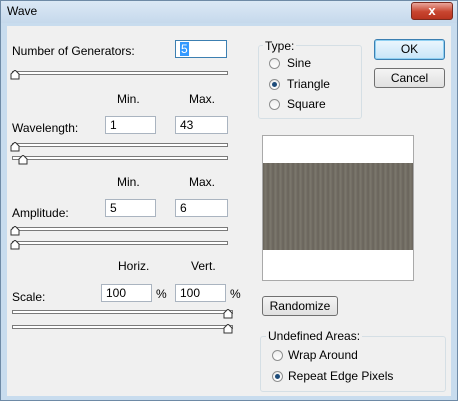  I want to click on scale-horiz-slider-track, so click(122, 312).